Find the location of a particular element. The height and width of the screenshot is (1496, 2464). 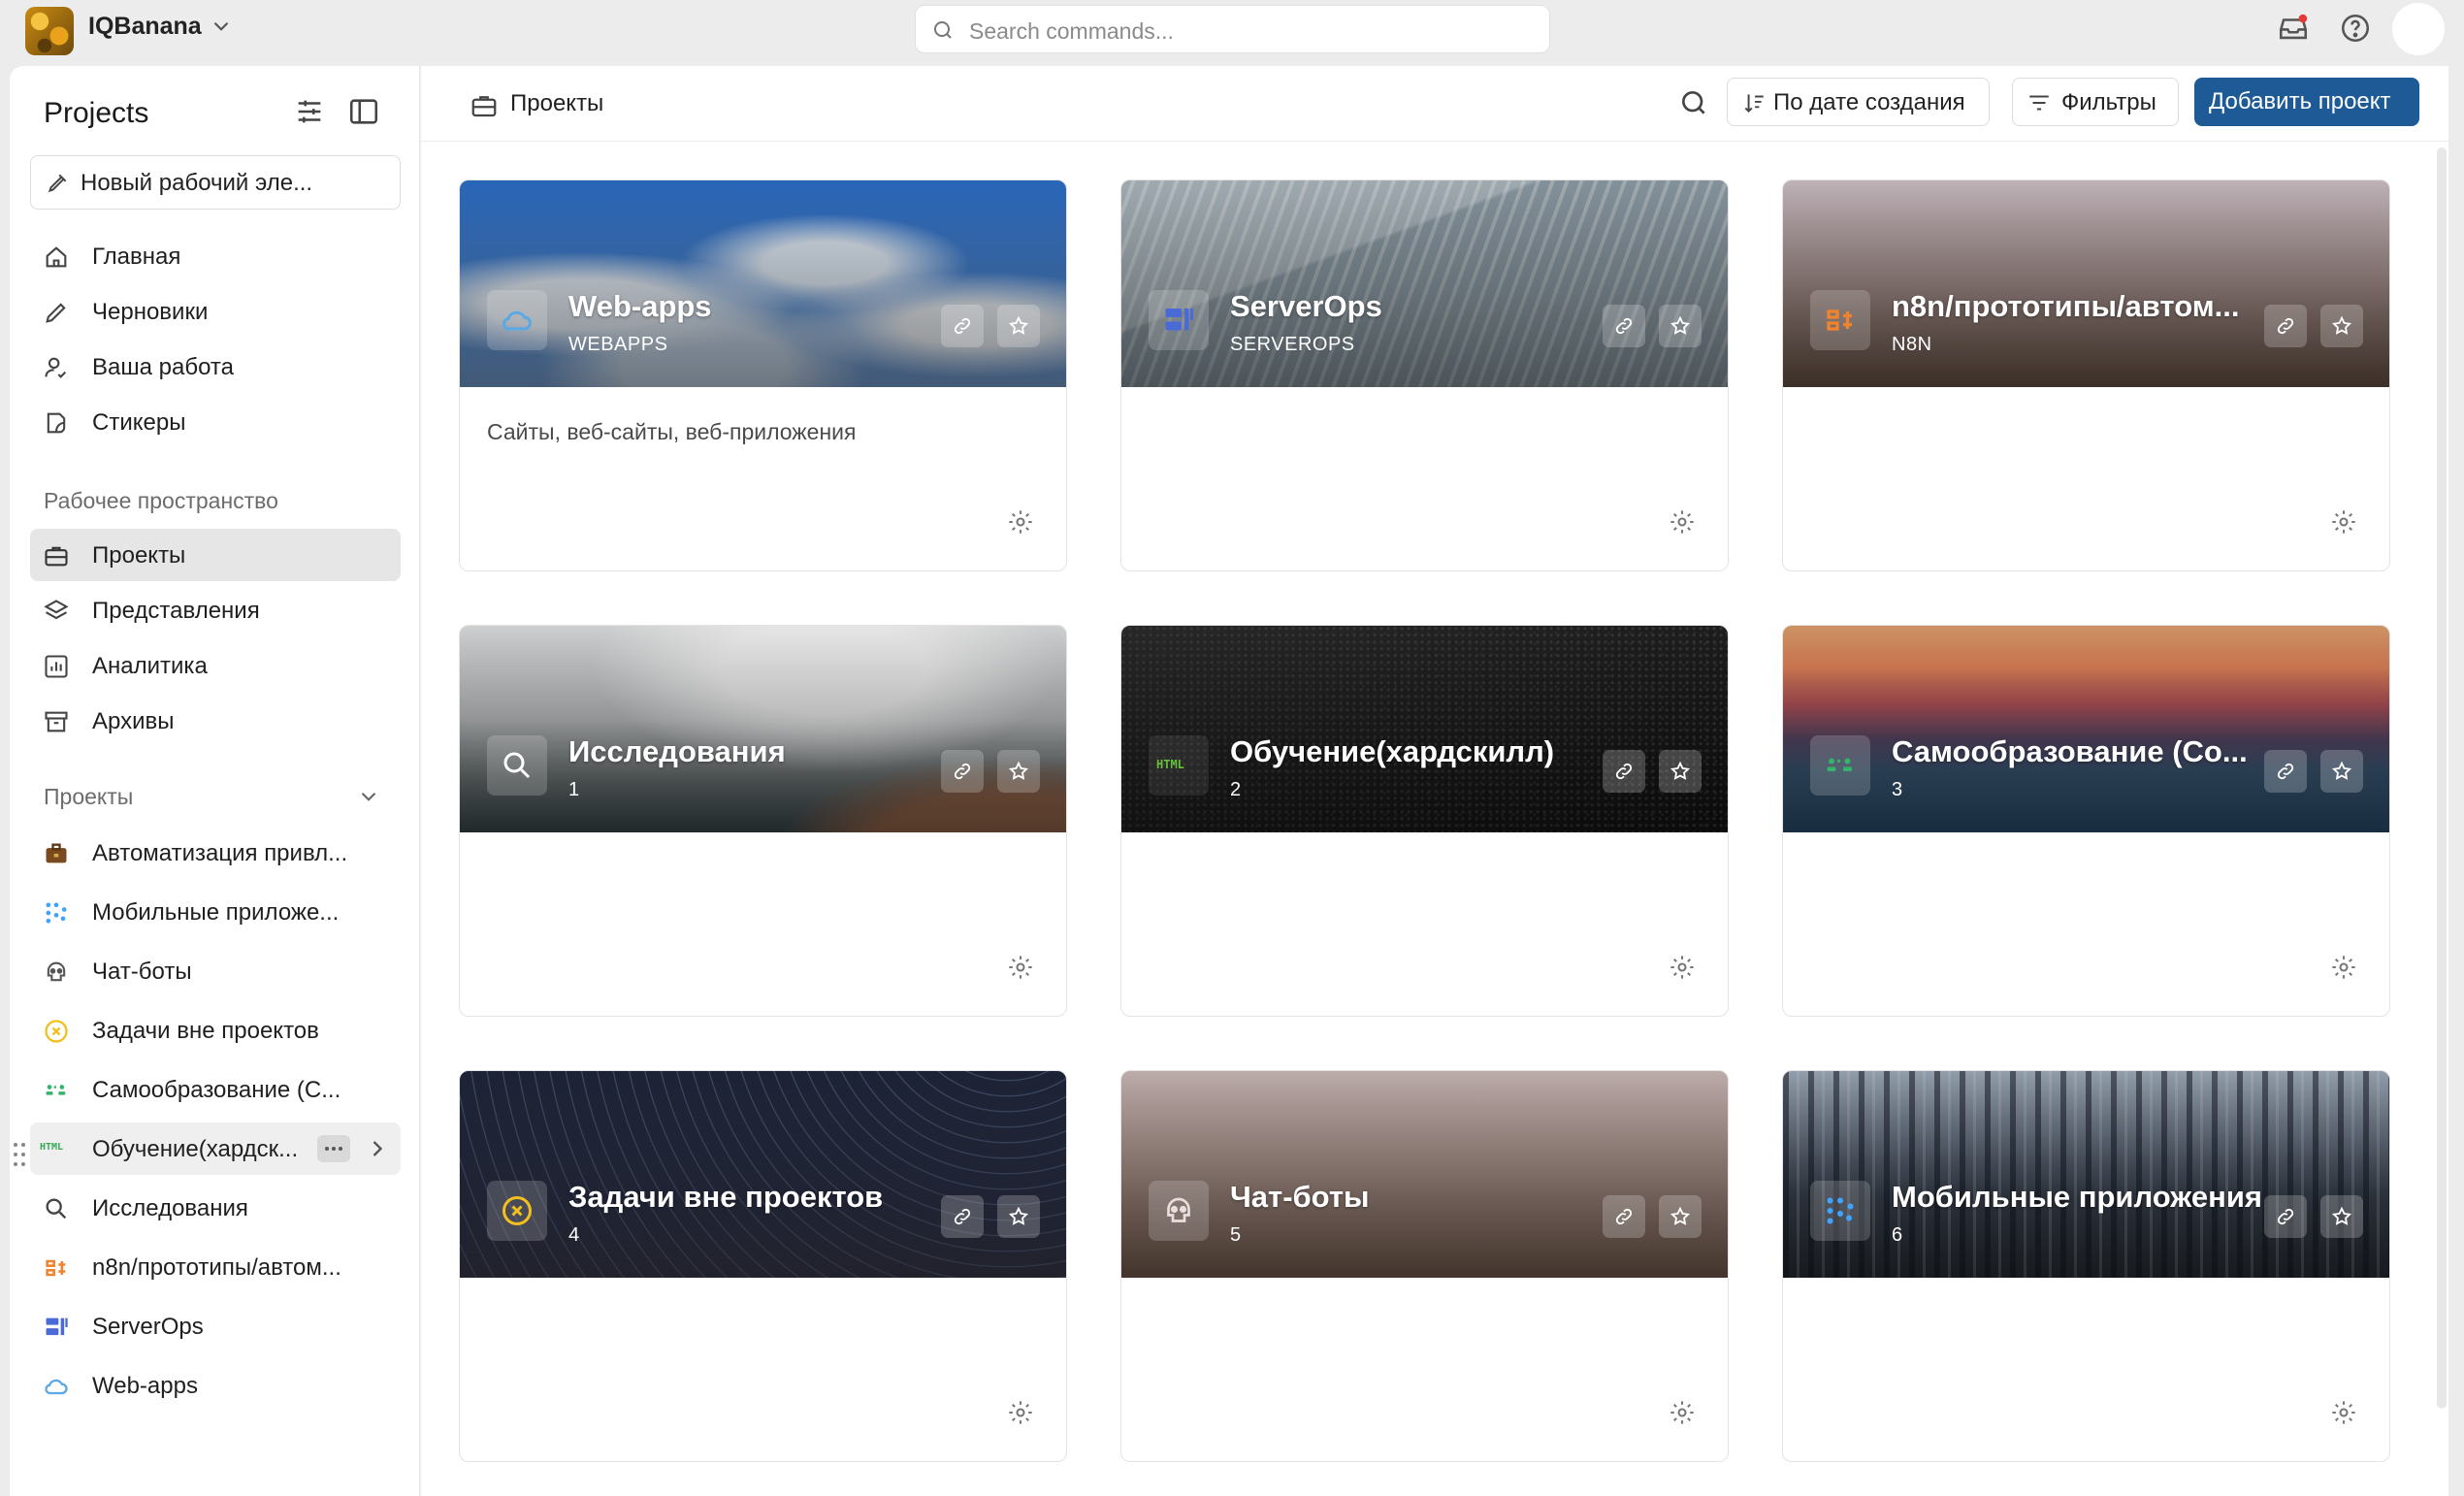

project-card: Исследования 1 is located at coordinates (763, 821).